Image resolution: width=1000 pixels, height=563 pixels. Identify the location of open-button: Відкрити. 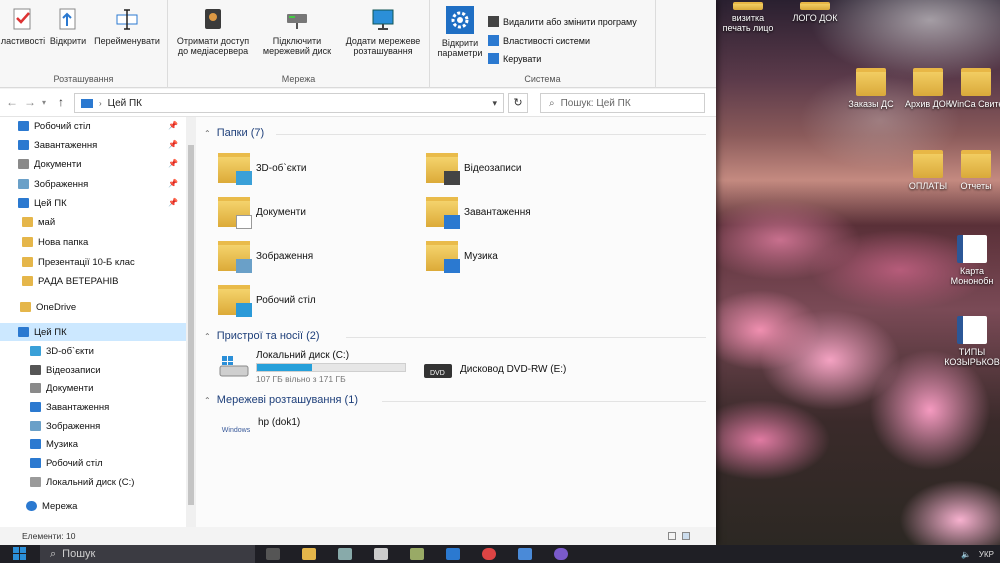
(68, 25).